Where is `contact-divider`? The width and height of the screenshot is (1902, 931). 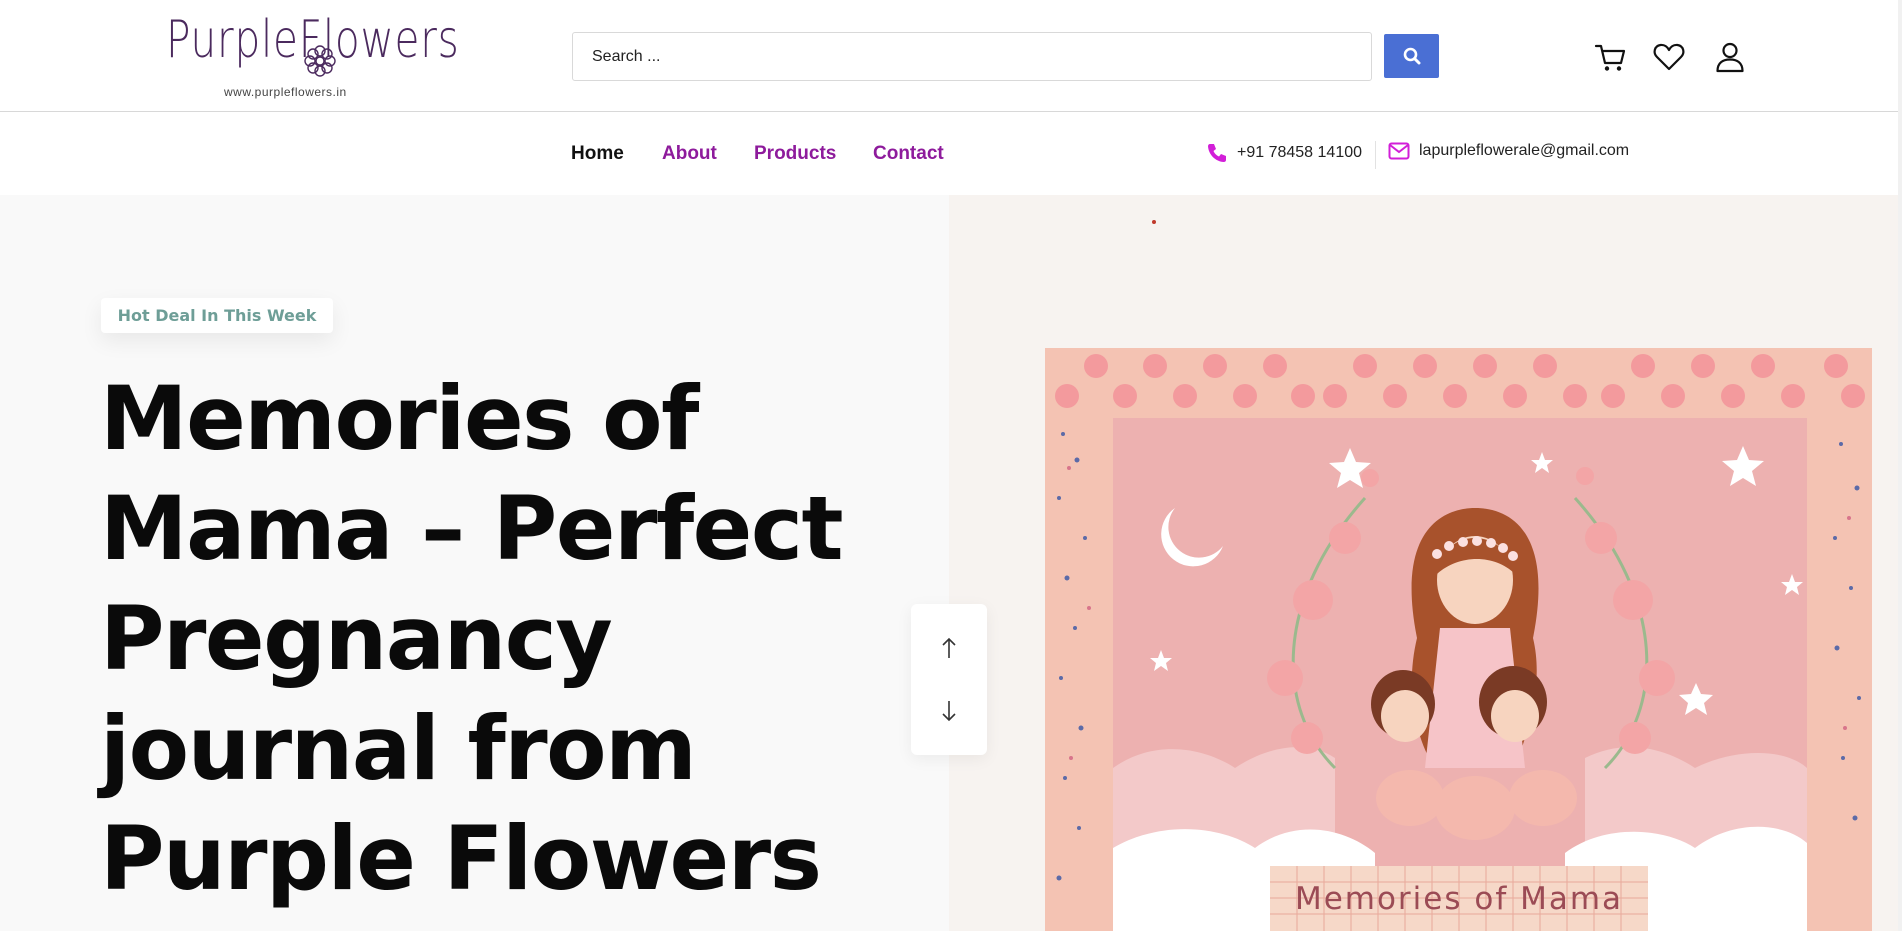 contact-divider is located at coordinates (1375, 155).